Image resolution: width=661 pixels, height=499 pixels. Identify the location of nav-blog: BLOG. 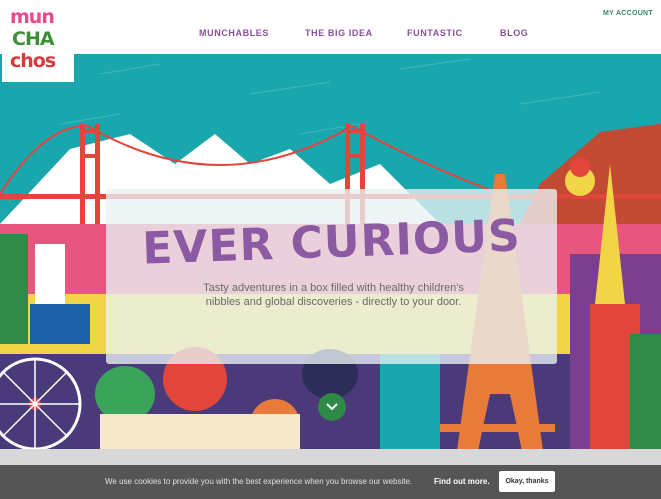
(514, 33).